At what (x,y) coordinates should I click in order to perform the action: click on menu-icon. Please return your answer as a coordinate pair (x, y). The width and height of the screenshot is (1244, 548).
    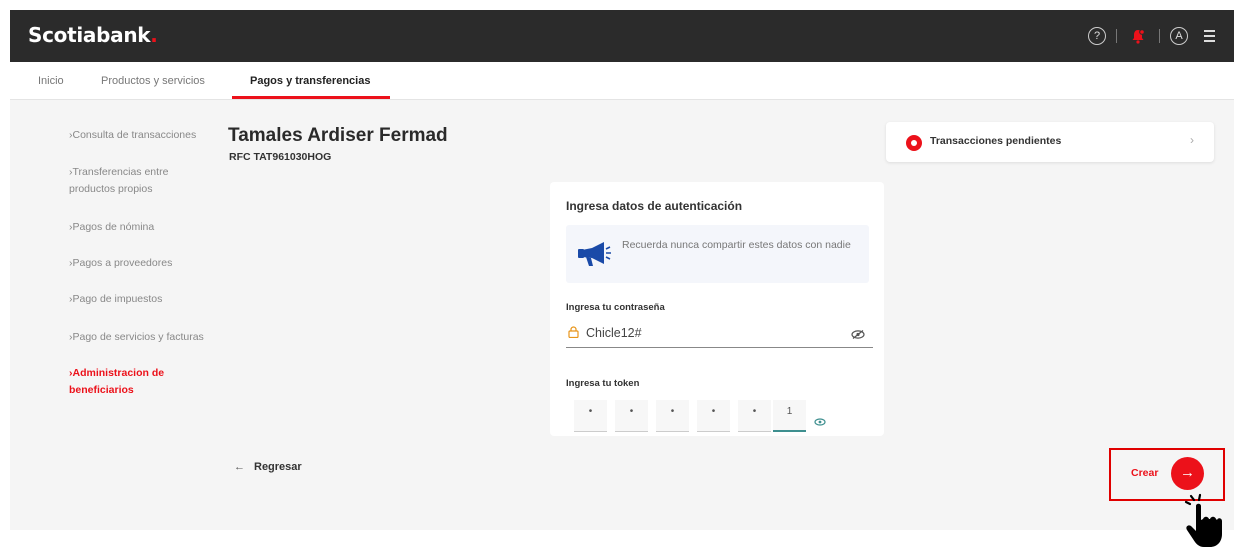
    Looking at the image, I should click on (1209, 36).